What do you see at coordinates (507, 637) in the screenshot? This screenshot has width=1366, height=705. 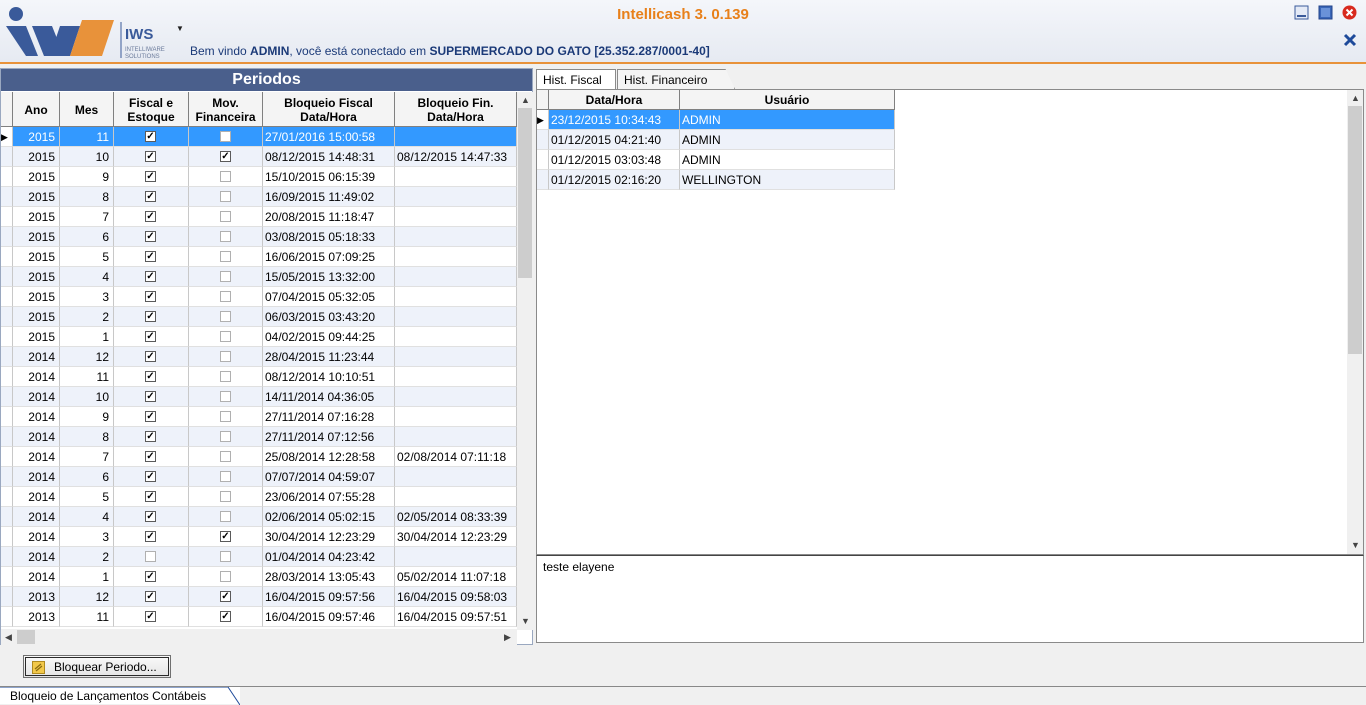 I see `scroll-right-icon: ▶` at bounding box center [507, 637].